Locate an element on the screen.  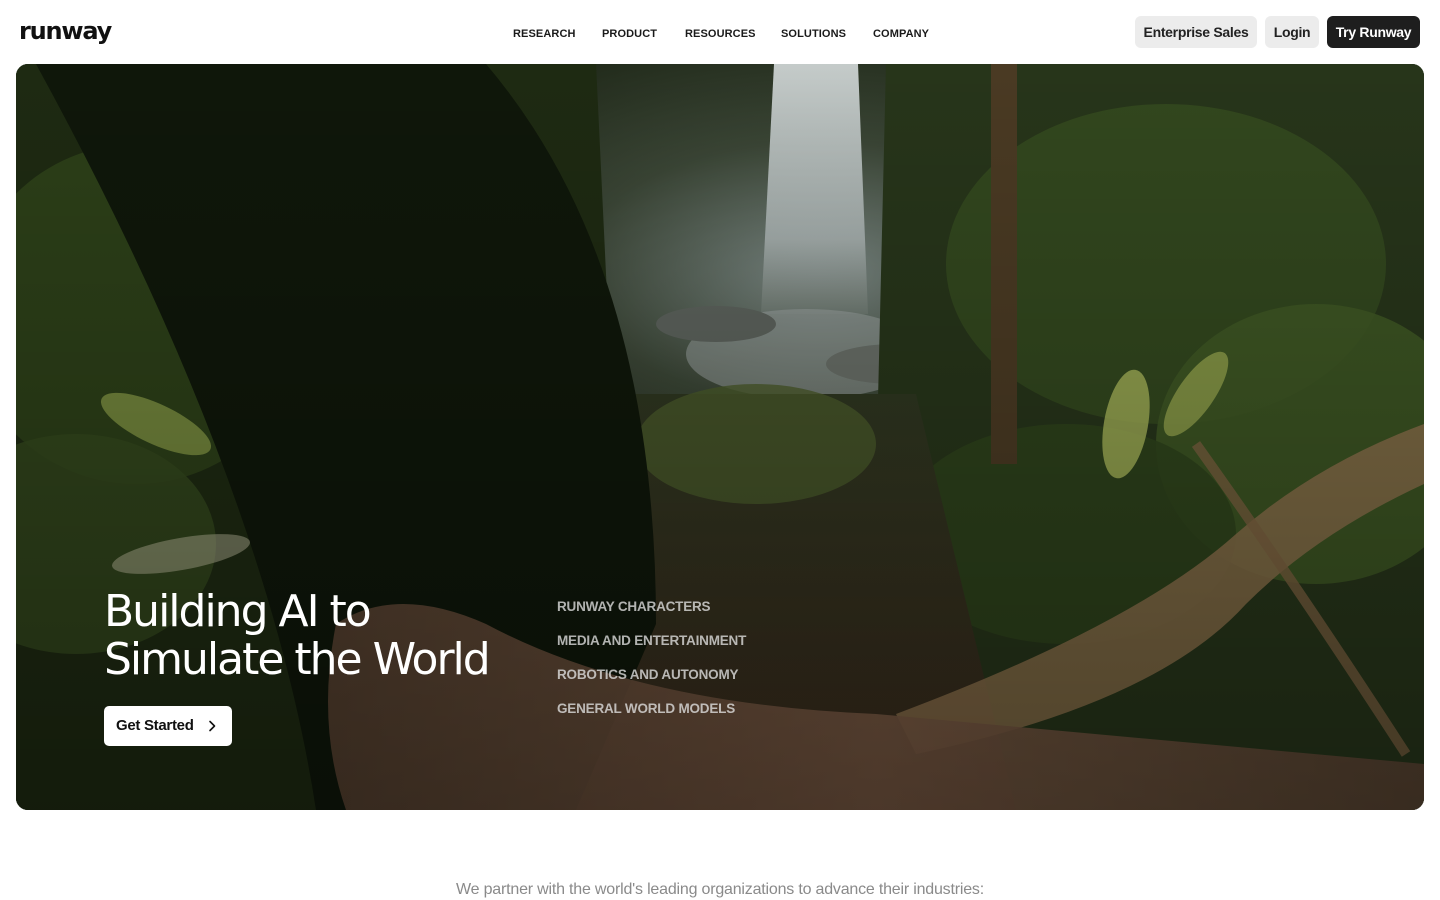
get-started-button: Get Started is located at coordinates (168, 726).